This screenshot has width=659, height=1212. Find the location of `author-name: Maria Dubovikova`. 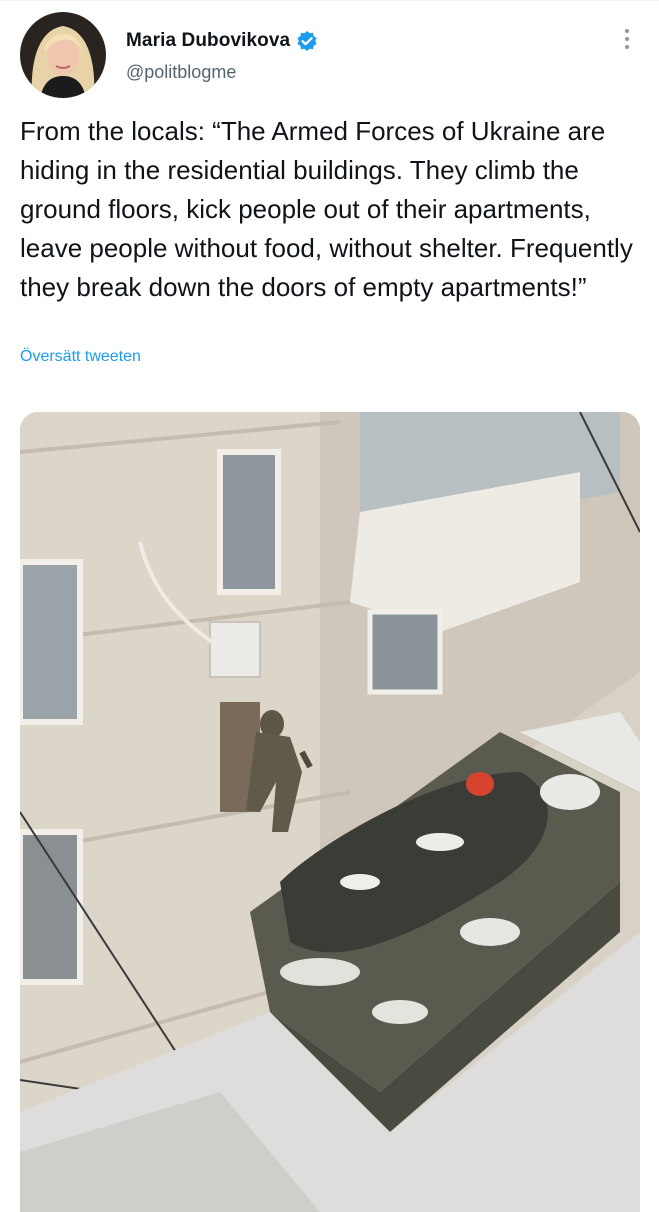

author-name: Maria Dubovikova is located at coordinates (208, 41).